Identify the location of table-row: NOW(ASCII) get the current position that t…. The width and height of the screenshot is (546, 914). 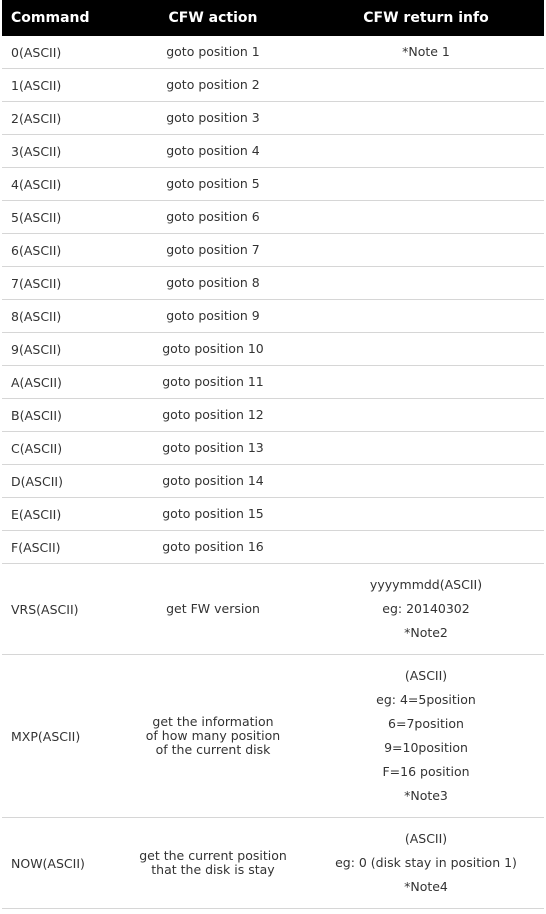
(273, 863).